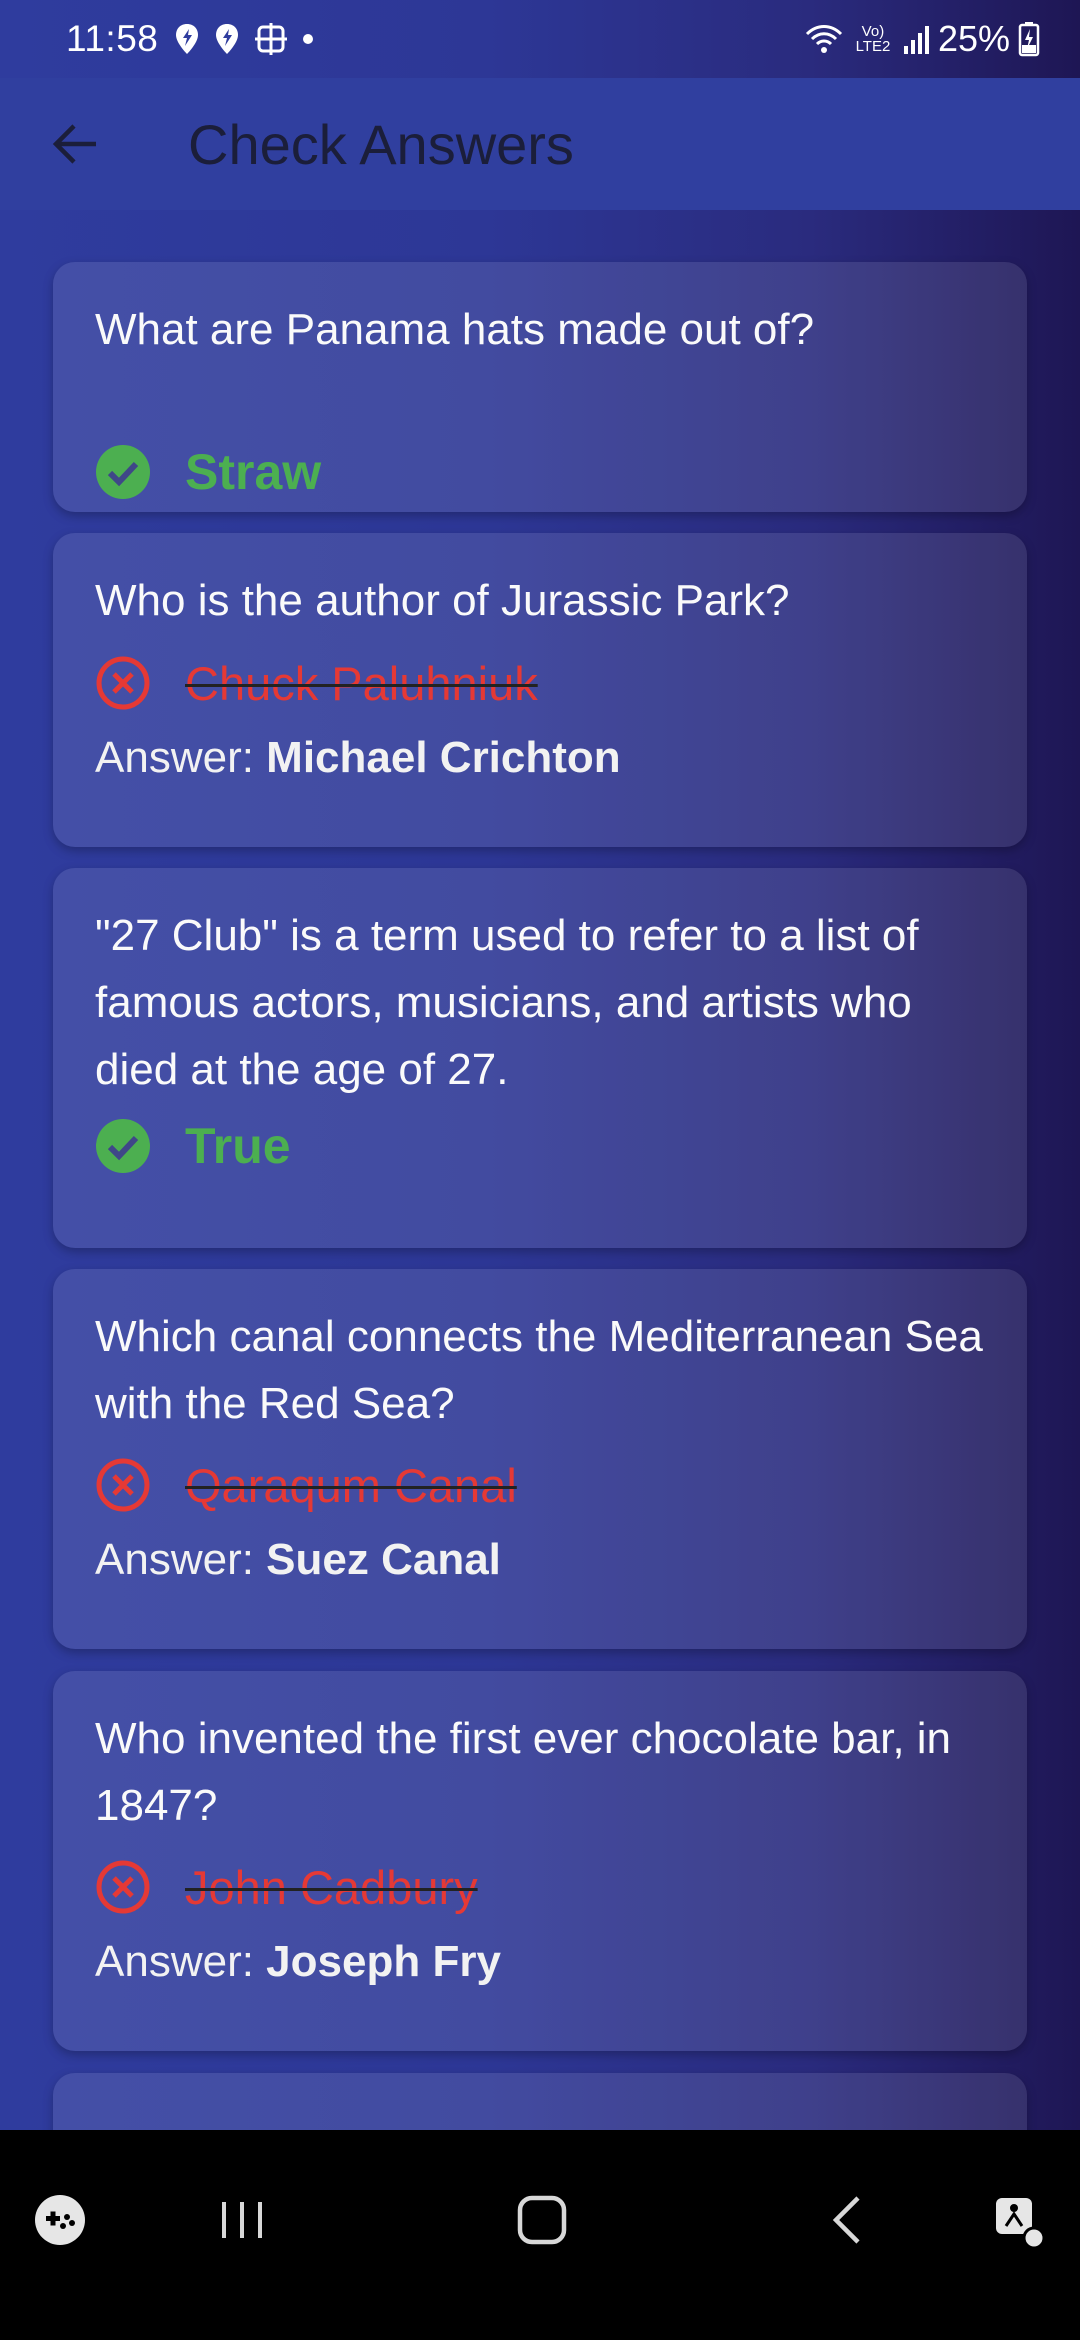  What do you see at coordinates (112, 38) in the screenshot?
I see `status-time: 11:58` at bounding box center [112, 38].